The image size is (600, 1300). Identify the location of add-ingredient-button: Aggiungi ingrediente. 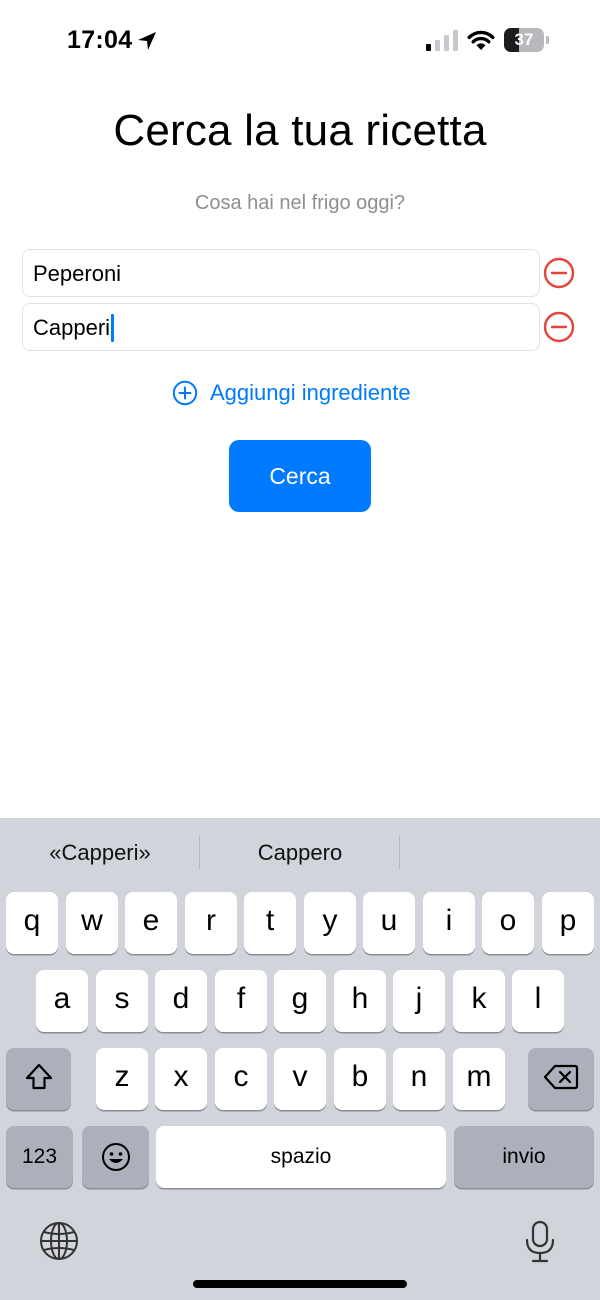
(291, 393).